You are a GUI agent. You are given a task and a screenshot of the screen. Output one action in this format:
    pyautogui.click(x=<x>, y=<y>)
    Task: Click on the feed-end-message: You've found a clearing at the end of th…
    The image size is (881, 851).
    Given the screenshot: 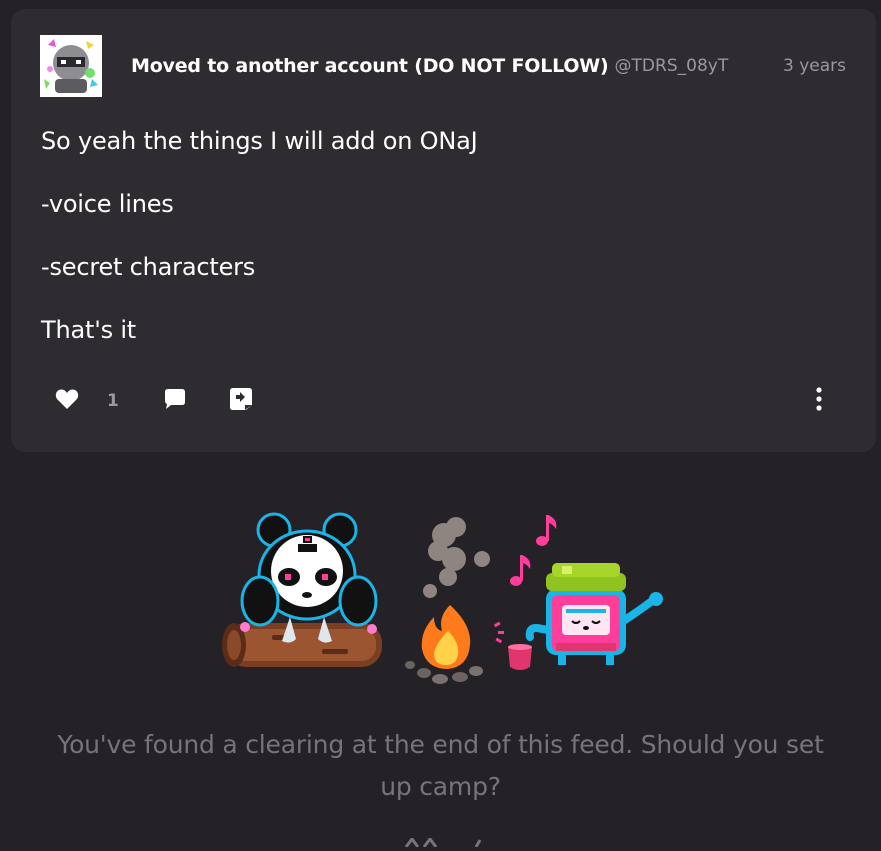 What is the action you would take?
    pyautogui.click(x=440, y=765)
    